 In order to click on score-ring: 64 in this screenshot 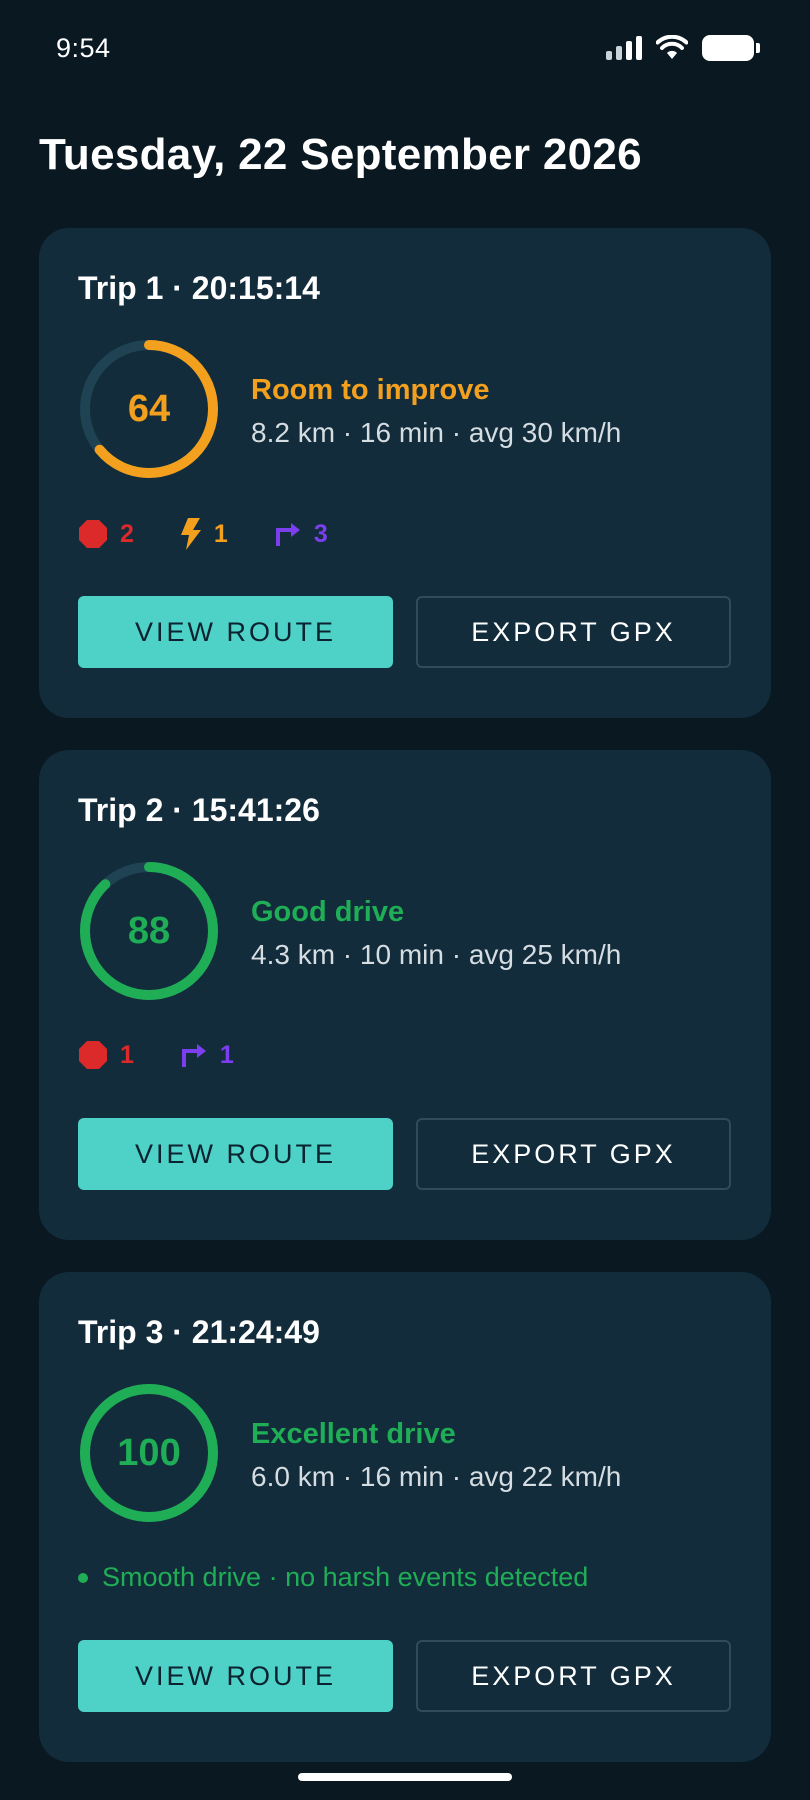, I will do `click(149, 409)`.